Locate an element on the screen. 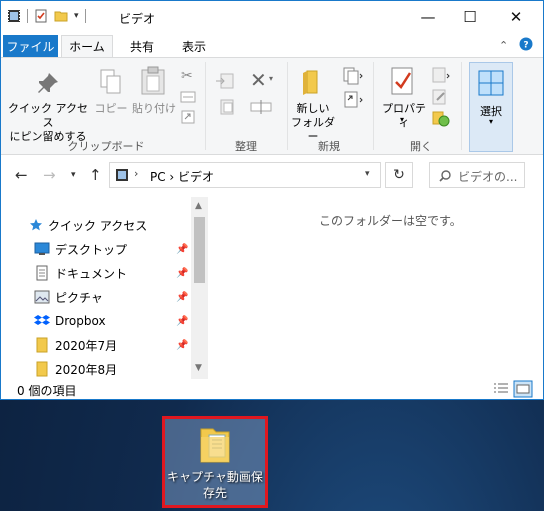  search-icon is located at coordinates (445, 176).